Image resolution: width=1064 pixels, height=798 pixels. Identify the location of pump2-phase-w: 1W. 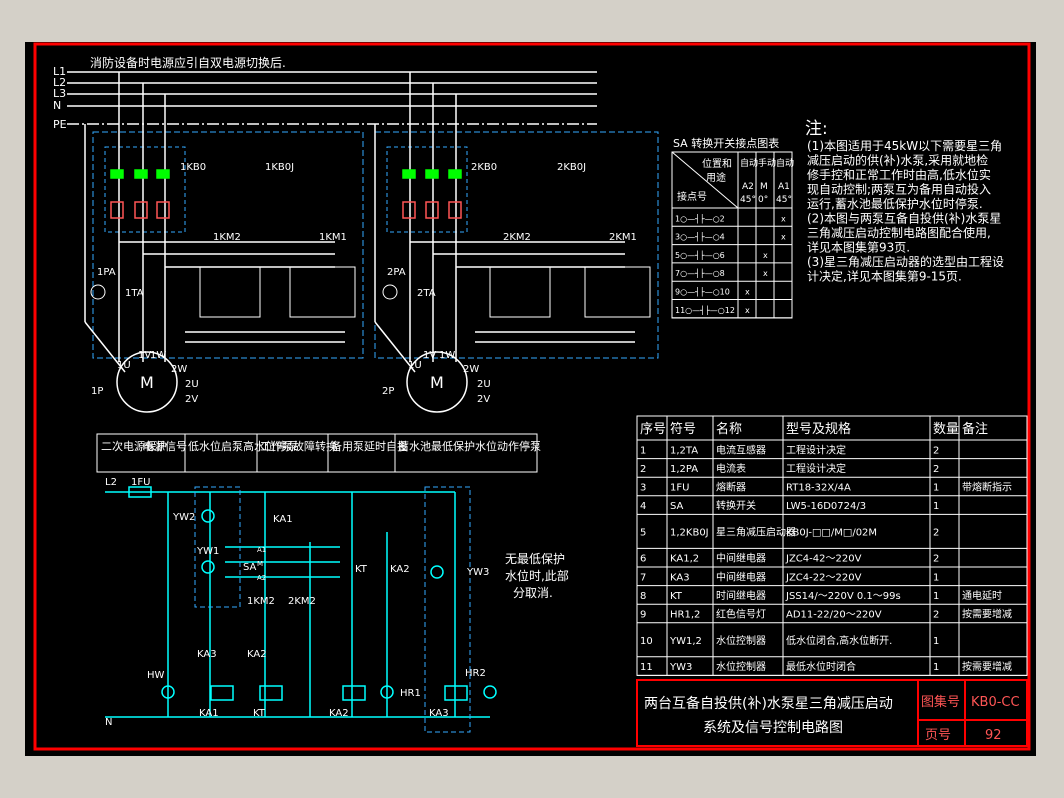
(447, 355).